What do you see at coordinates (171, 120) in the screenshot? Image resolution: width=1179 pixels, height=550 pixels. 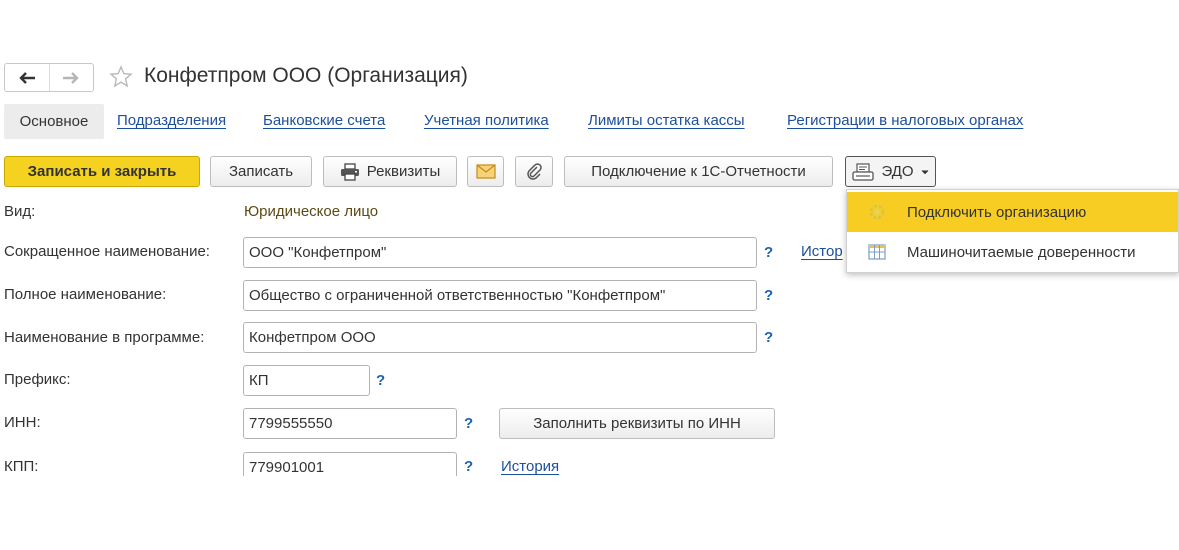 I see `tab-subdivisions: Подразделения` at bounding box center [171, 120].